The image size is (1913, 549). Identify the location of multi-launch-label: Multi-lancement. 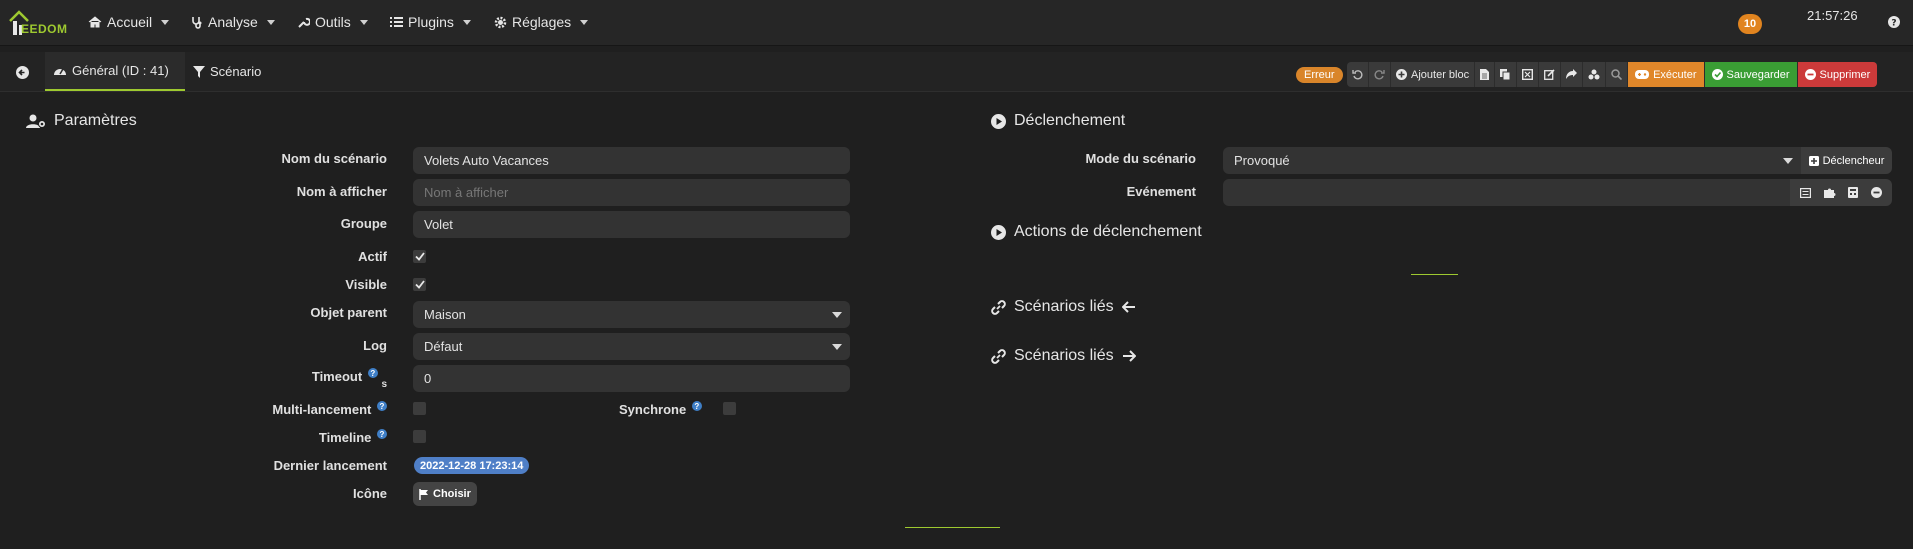
(322, 409).